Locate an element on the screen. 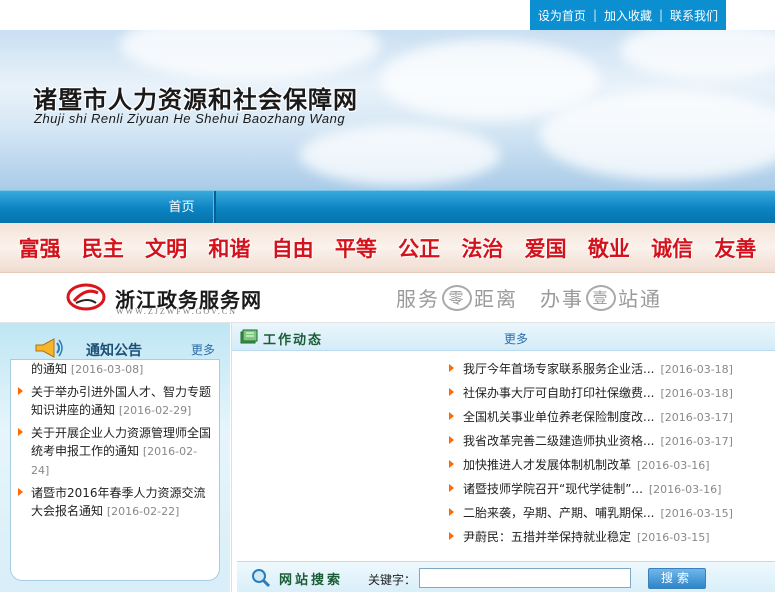  slogan-circle: 零 is located at coordinates (457, 297).